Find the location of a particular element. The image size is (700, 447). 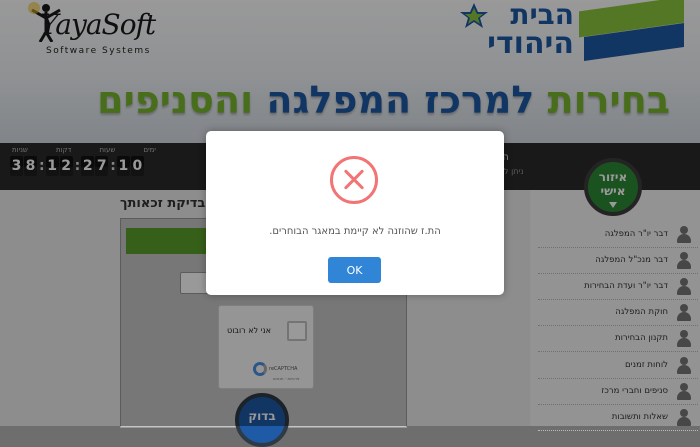

error-x-icon is located at coordinates (354, 180).